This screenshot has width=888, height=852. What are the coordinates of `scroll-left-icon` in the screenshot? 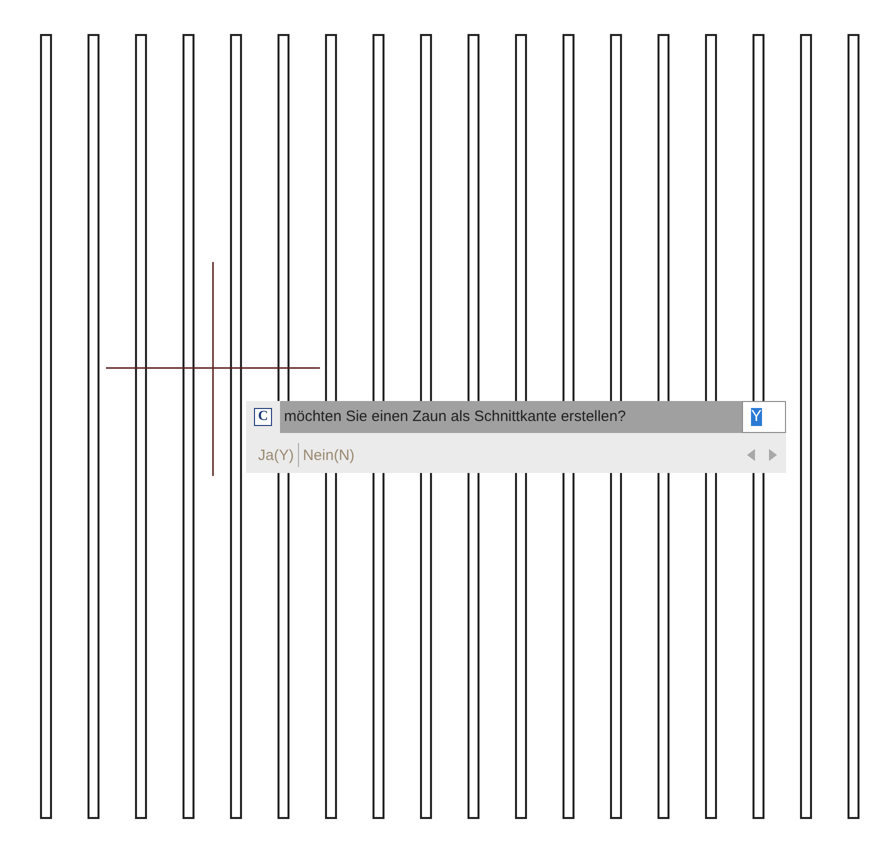 It's located at (751, 455).